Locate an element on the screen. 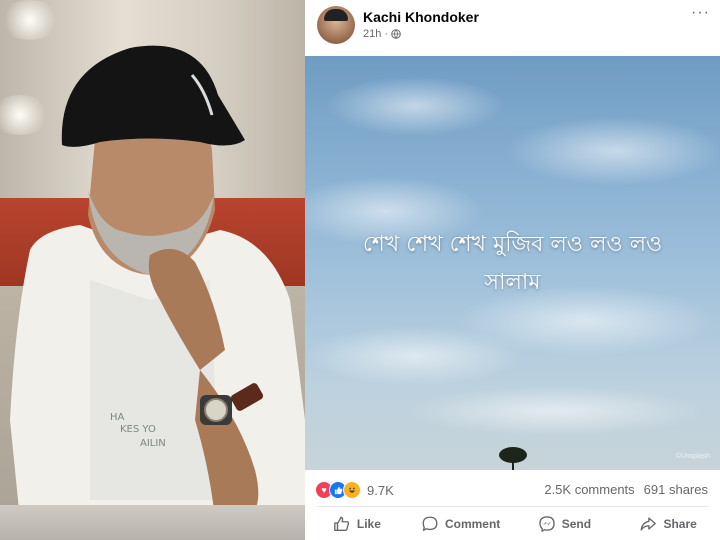 This screenshot has height=540, width=720. comments-count: 2.5K comments is located at coordinates (589, 489).